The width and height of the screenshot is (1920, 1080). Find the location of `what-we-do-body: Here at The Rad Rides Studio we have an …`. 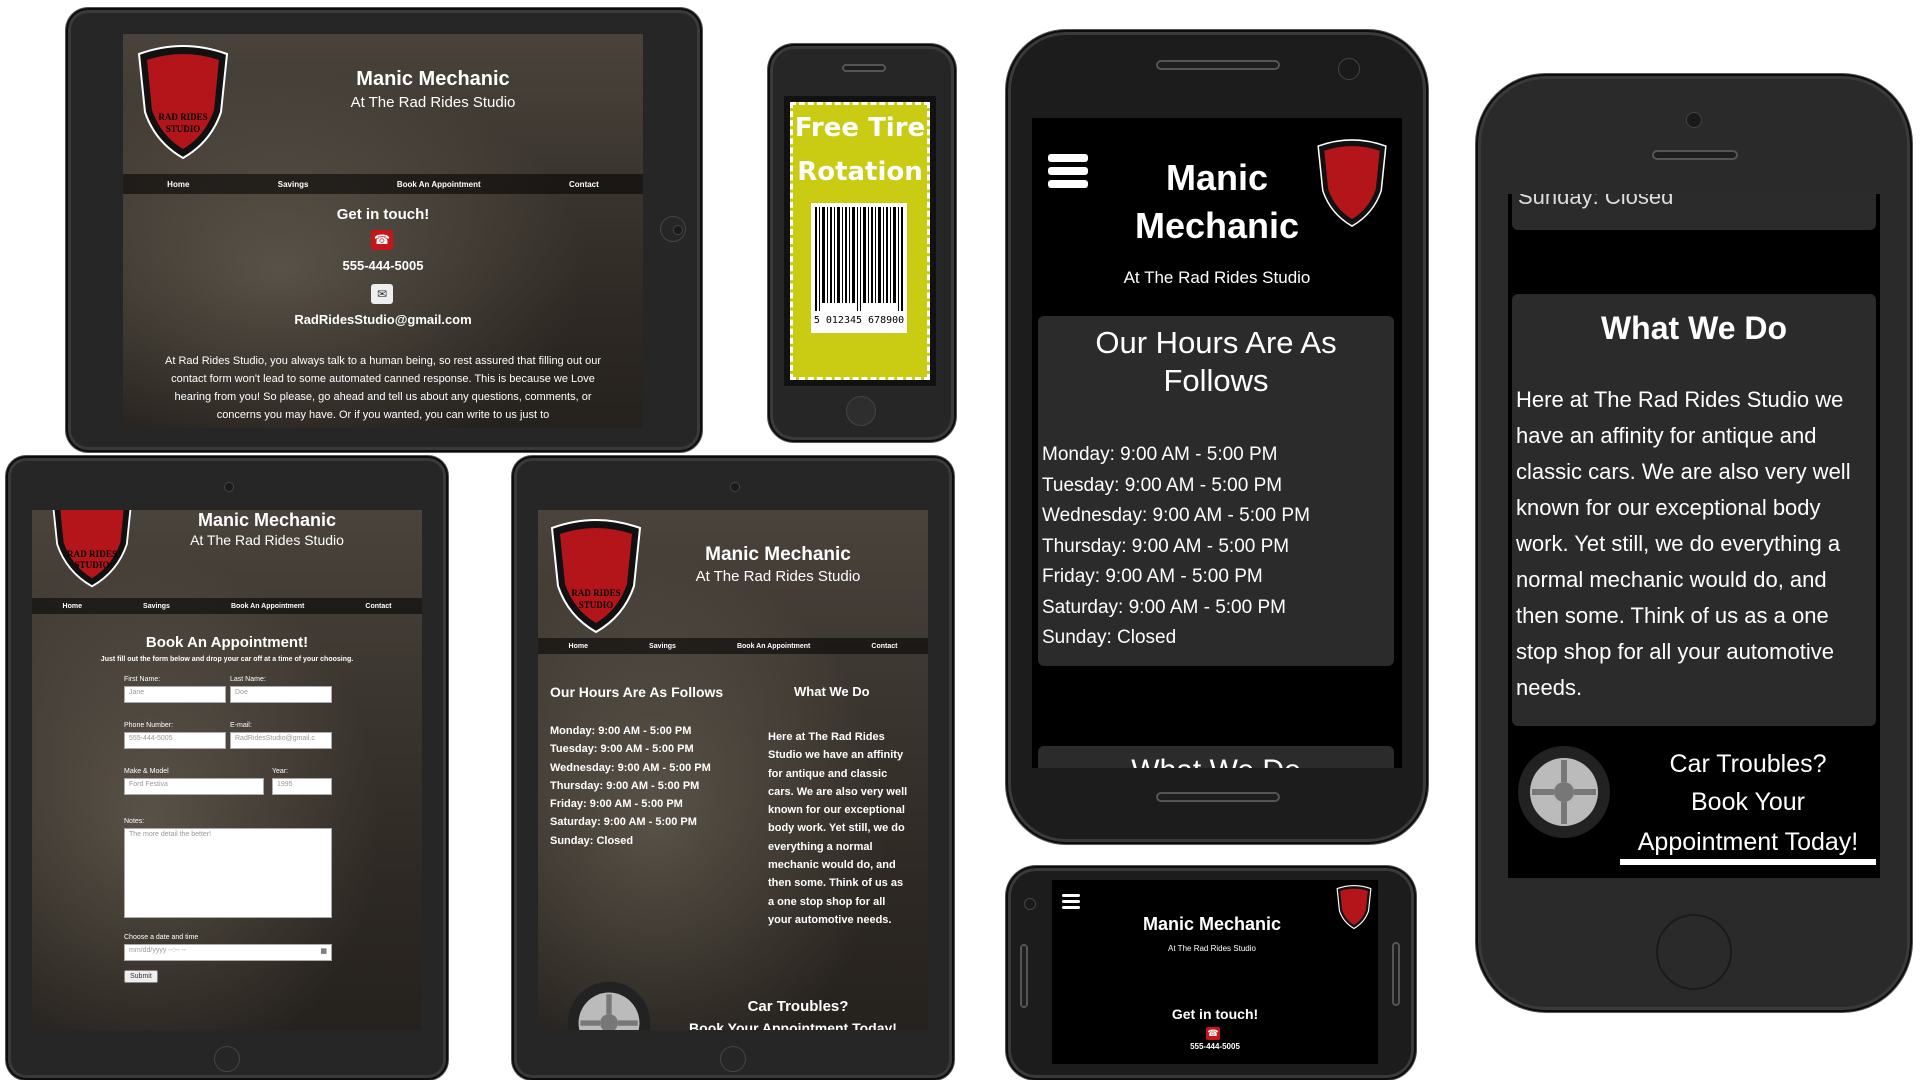

what-we-do-body: Here at The Rad Rides Studio we have an … is located at coordinates (838, 828).